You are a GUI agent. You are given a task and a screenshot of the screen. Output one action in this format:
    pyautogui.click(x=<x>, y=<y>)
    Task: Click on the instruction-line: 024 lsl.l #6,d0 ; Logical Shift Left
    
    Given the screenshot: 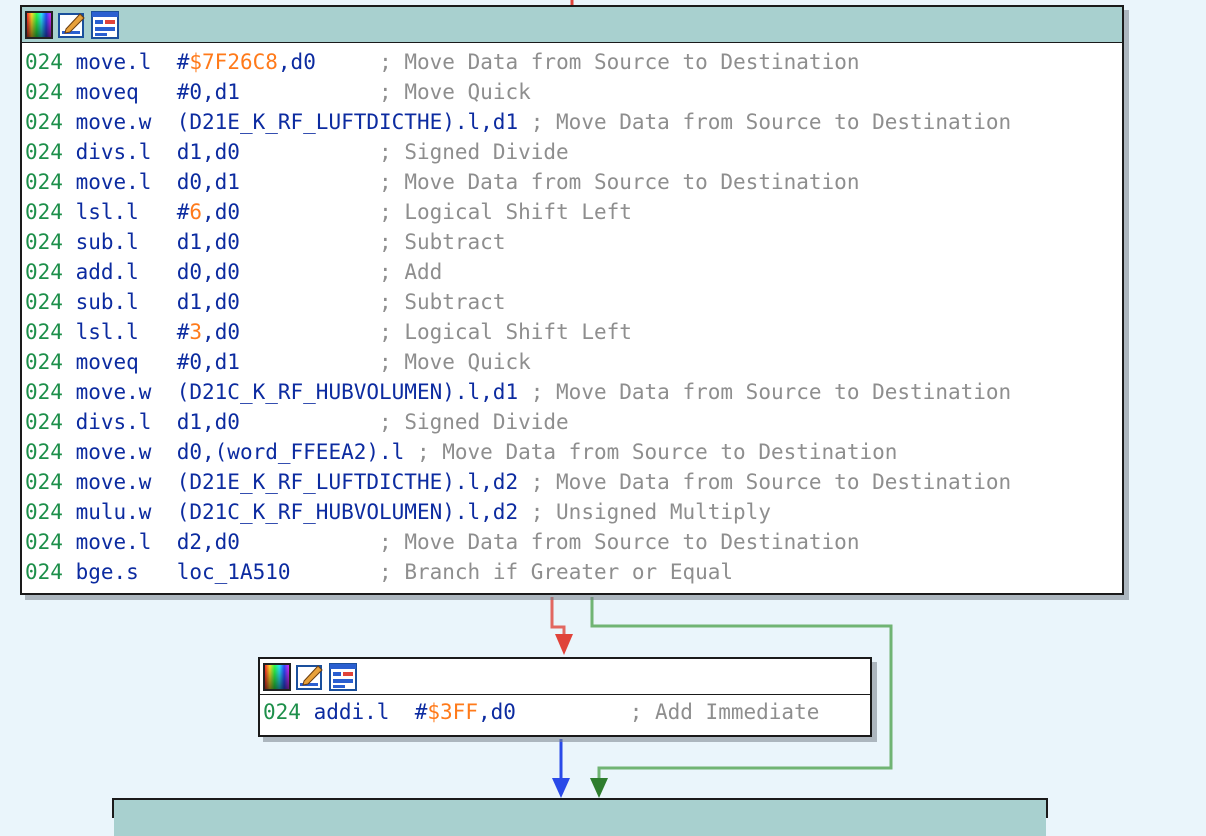 What is the action you would take?
    pyautogui.click(x=572, y=212)
    